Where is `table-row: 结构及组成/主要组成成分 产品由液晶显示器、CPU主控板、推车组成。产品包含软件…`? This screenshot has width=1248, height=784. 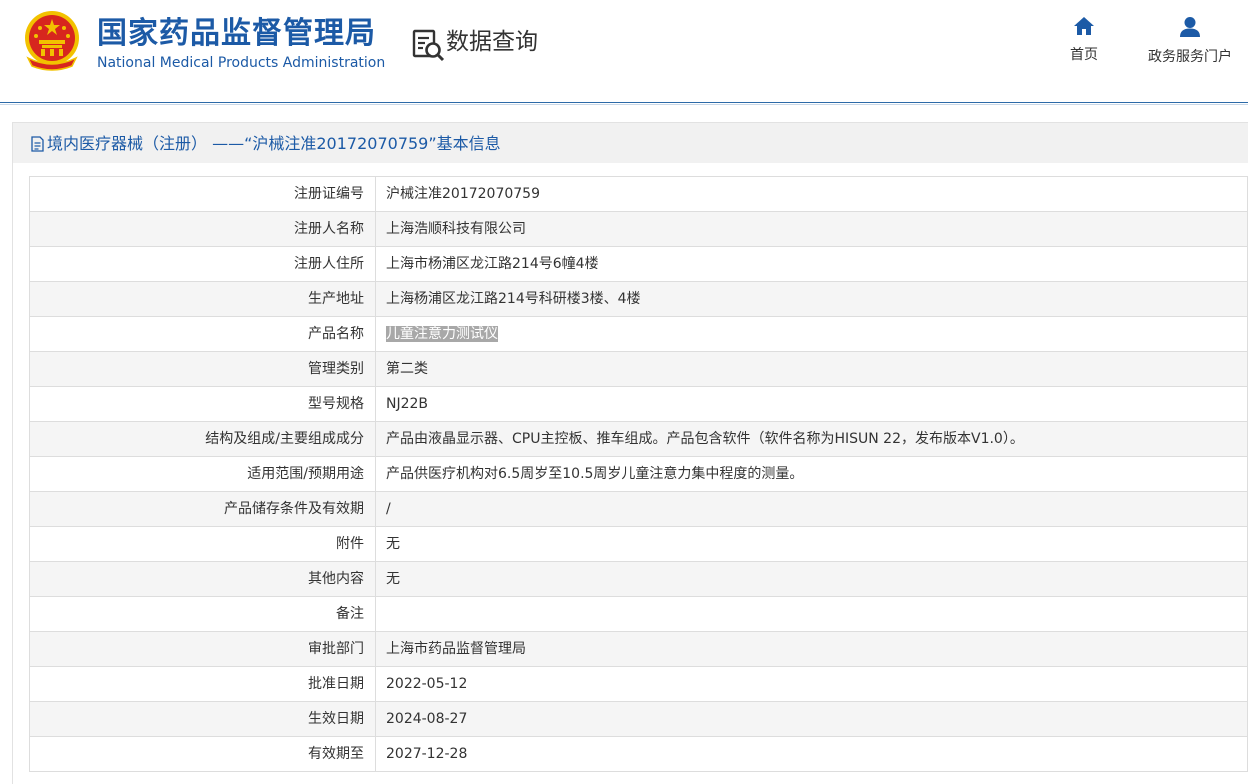
table-row: 结构及组成/主要组成成分 产品由液晶显示器、CPU主控板、推车组成。产品包含软件… is located at coordinates (638, 439).